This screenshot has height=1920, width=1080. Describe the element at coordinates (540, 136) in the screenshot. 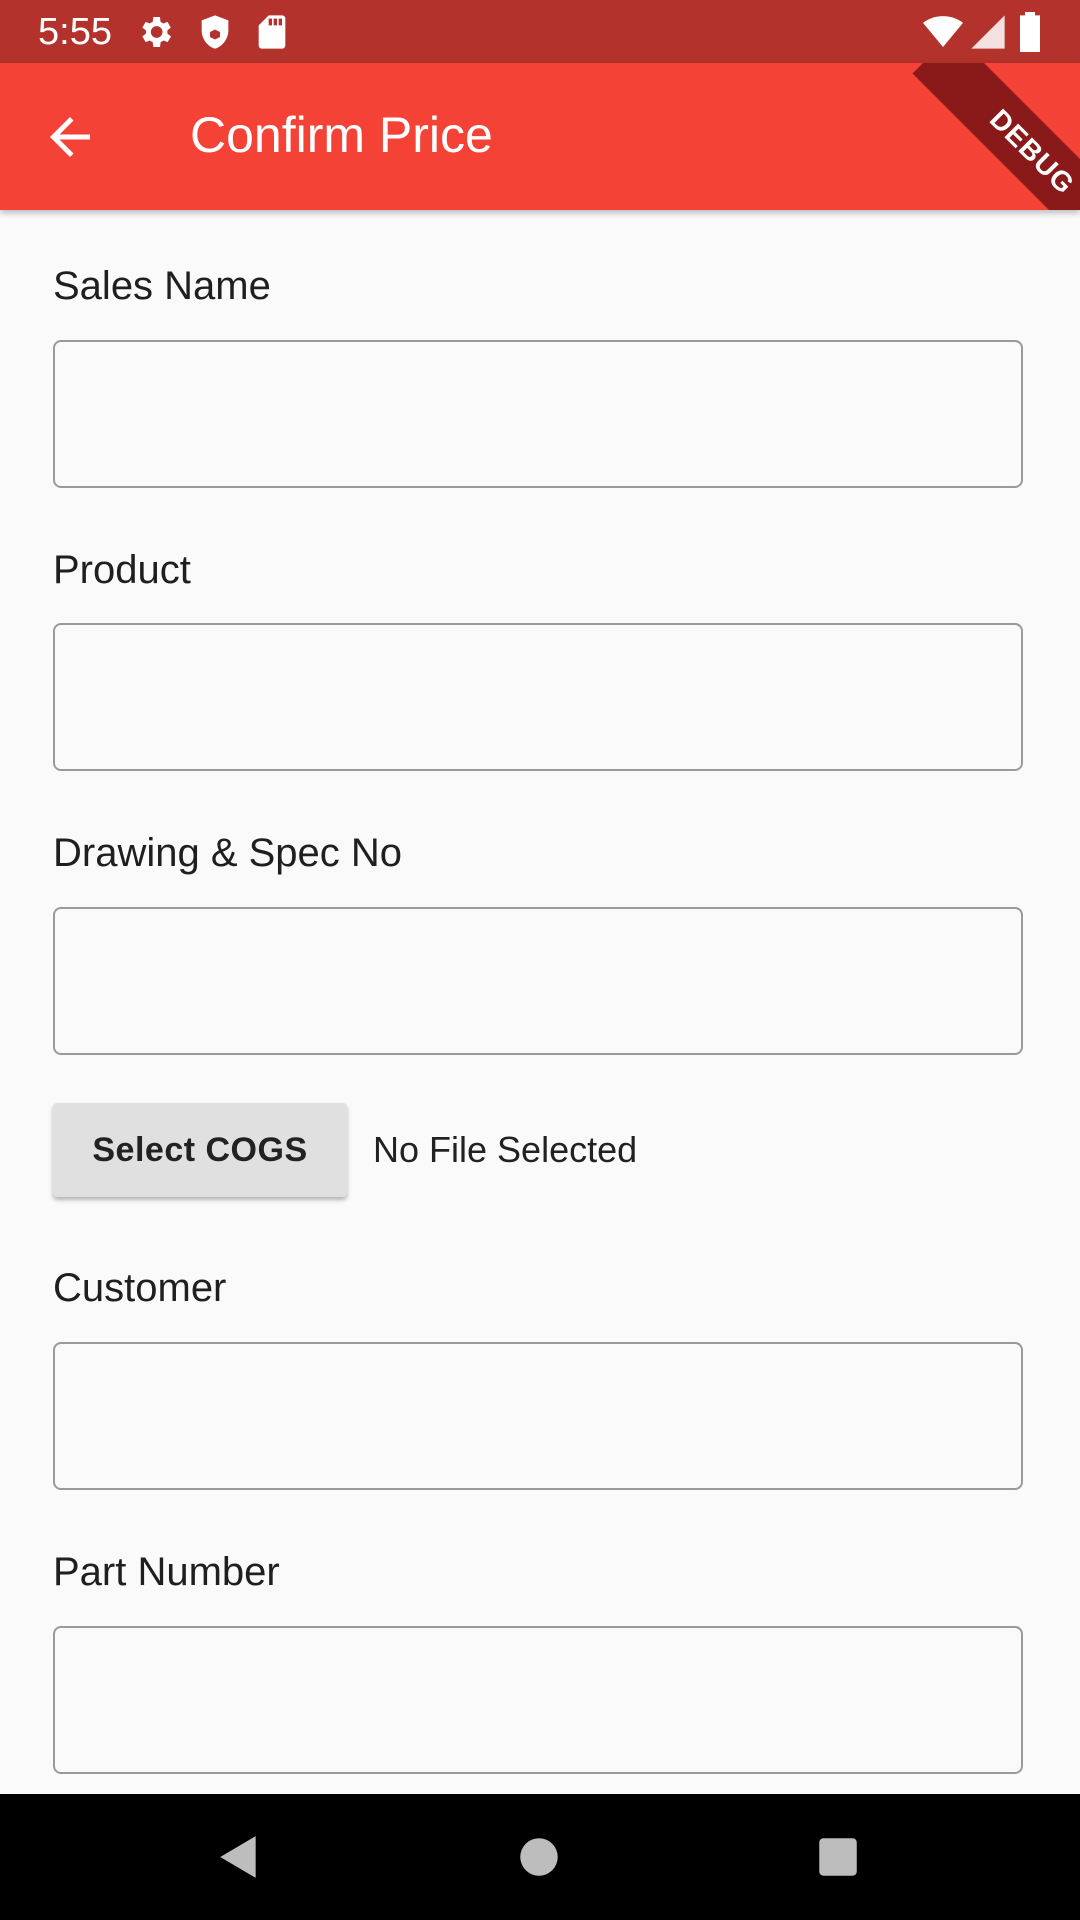

I see `app-bar: Confirm Price DEBUG` at that location.